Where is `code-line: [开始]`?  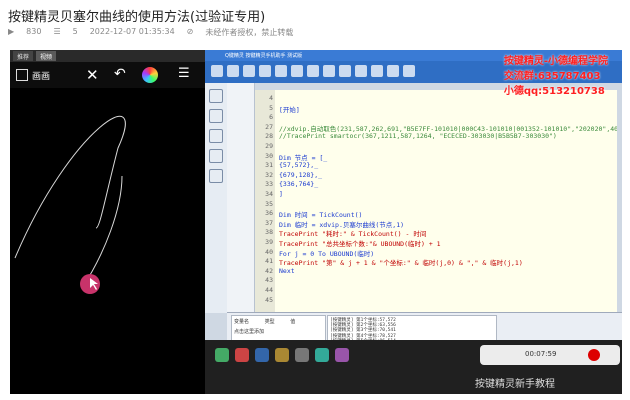 code-line: [开始] is located at coordinates (289, 109).